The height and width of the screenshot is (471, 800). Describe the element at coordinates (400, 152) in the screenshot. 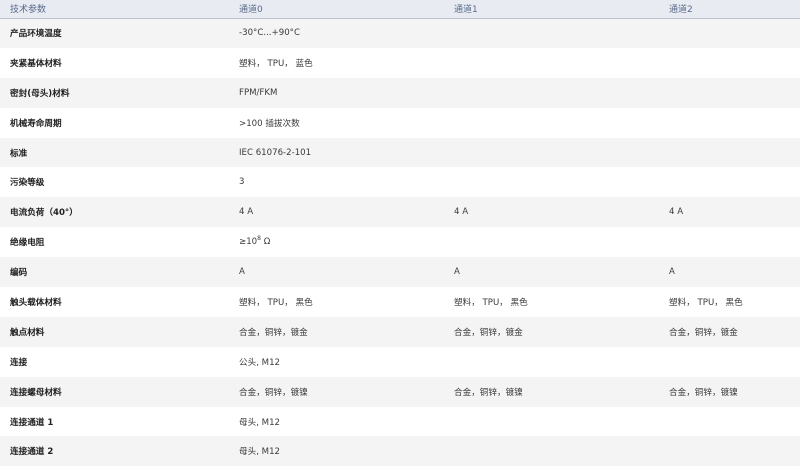

I see `table-row: 标准 IEC 61076-2-101` at that location.